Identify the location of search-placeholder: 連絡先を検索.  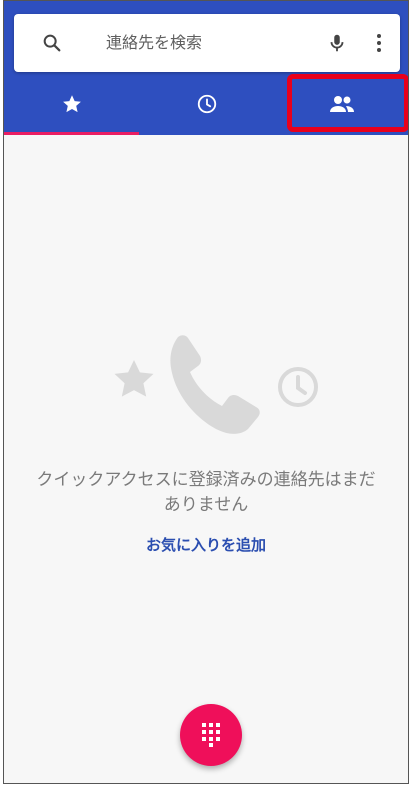
(154, 43).